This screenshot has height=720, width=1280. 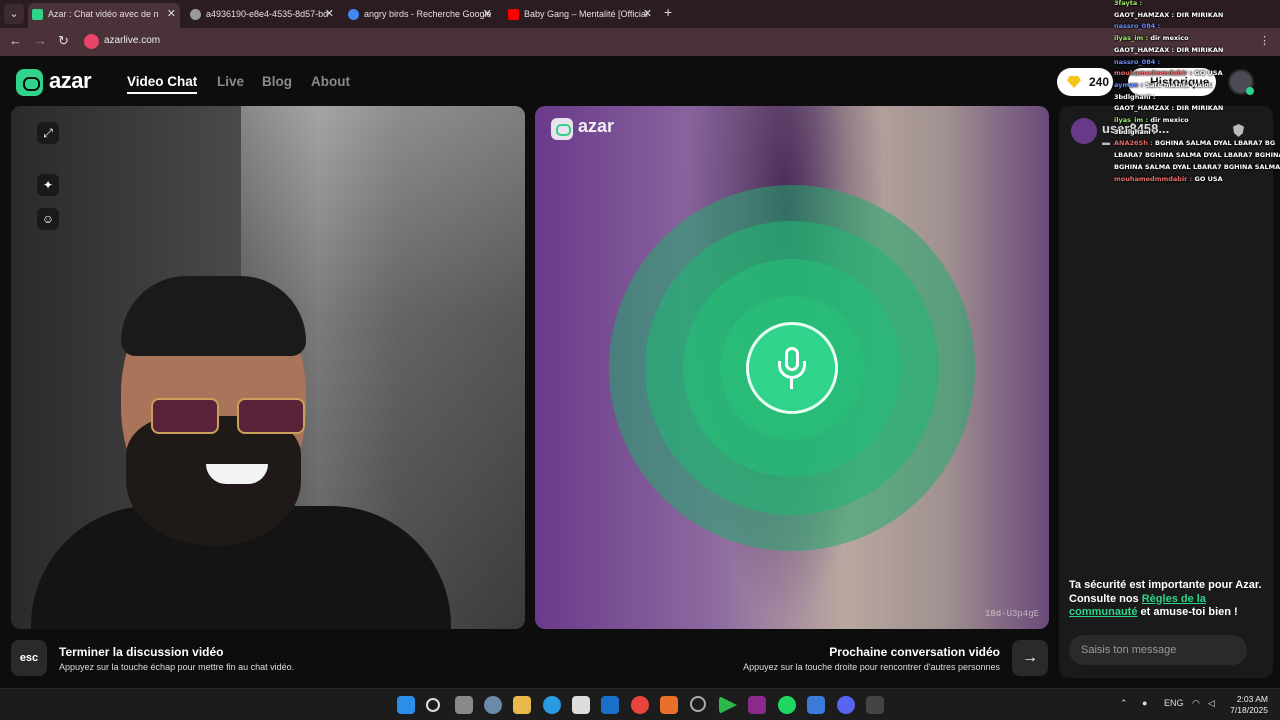 I want to click on volume-icon: ◁, so click(x=1211, y=703).